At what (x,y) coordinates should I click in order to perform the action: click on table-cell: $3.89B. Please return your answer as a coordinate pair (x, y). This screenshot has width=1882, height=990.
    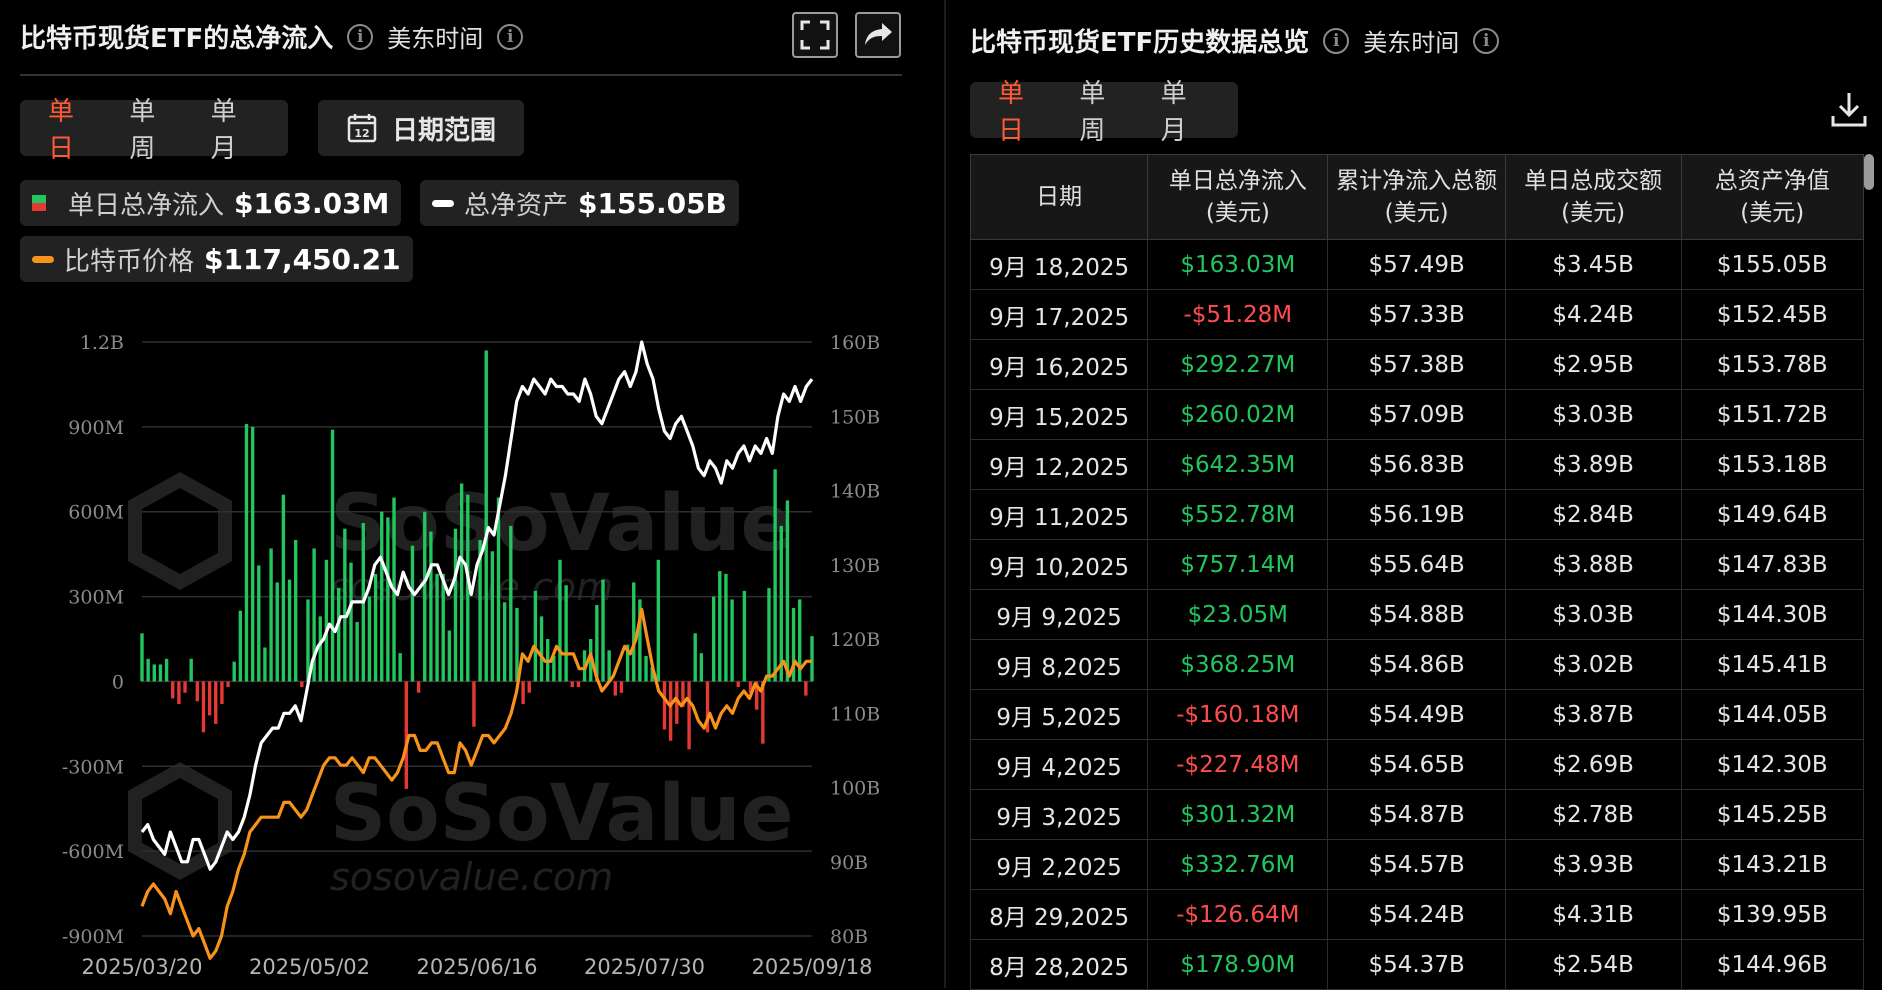
    Looking at the image, I should click on (1593, 464).